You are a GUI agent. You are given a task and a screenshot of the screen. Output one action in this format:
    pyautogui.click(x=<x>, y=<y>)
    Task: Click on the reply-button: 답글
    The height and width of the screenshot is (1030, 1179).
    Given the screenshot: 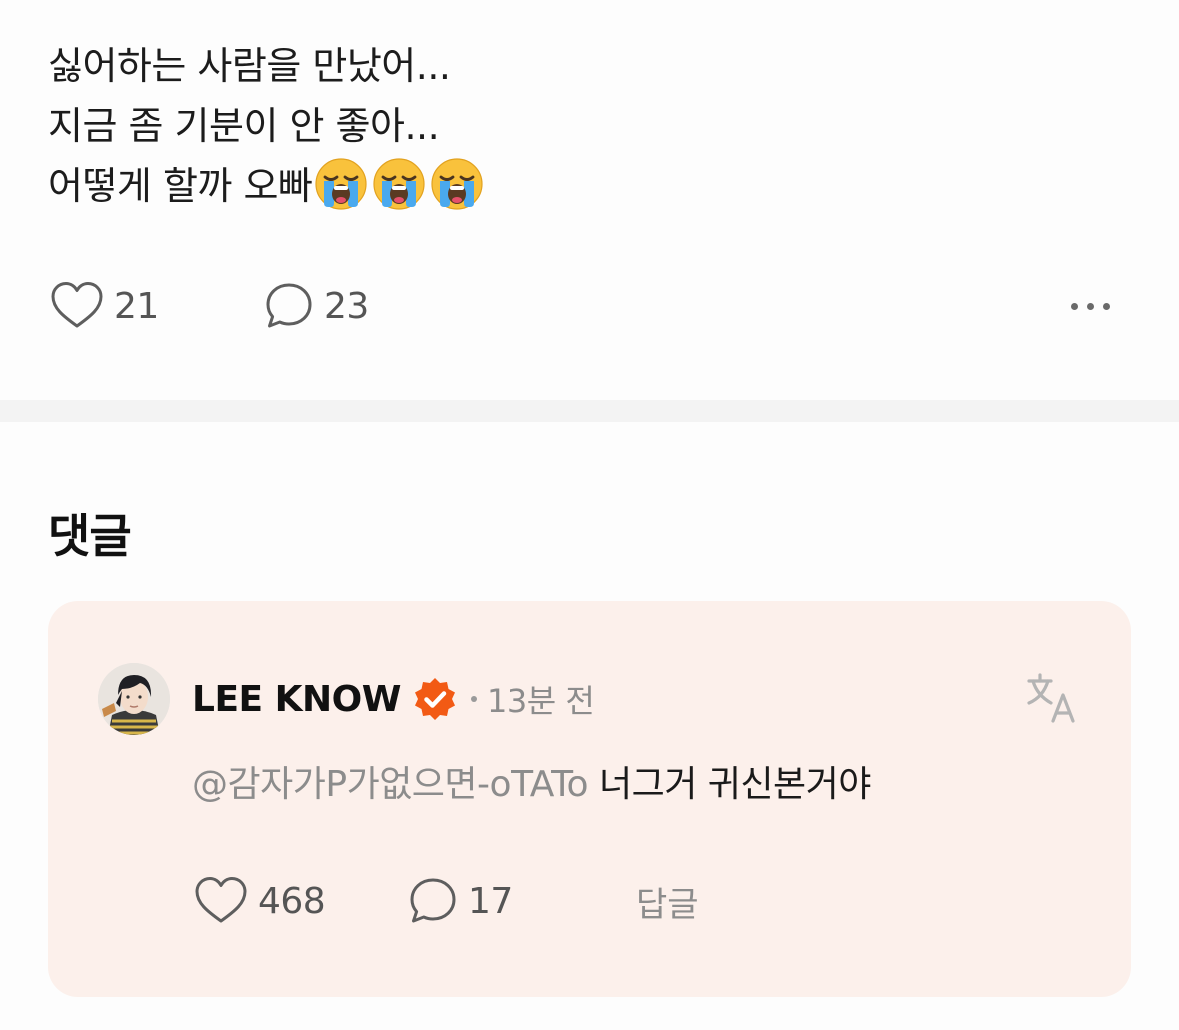 What is the action you would take?
    pyautogui.click(x=667, y=901)
    